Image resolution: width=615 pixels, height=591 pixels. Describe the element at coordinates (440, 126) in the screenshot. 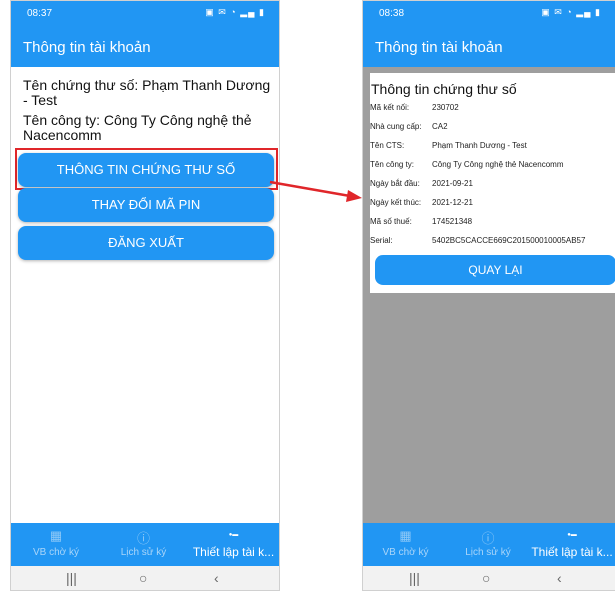

I see `field-value: CA2` at that location.